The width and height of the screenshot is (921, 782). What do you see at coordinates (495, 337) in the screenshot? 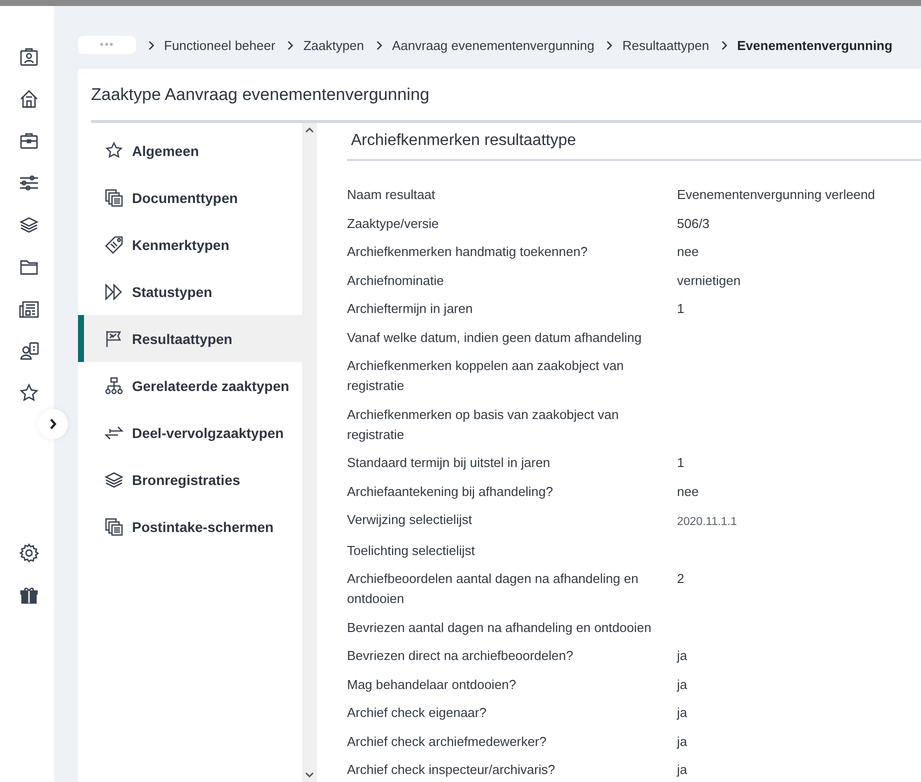
I see `field-label: Vanaf welke datum, indien geen datum afhandeling` at bounding box center [495, 337].